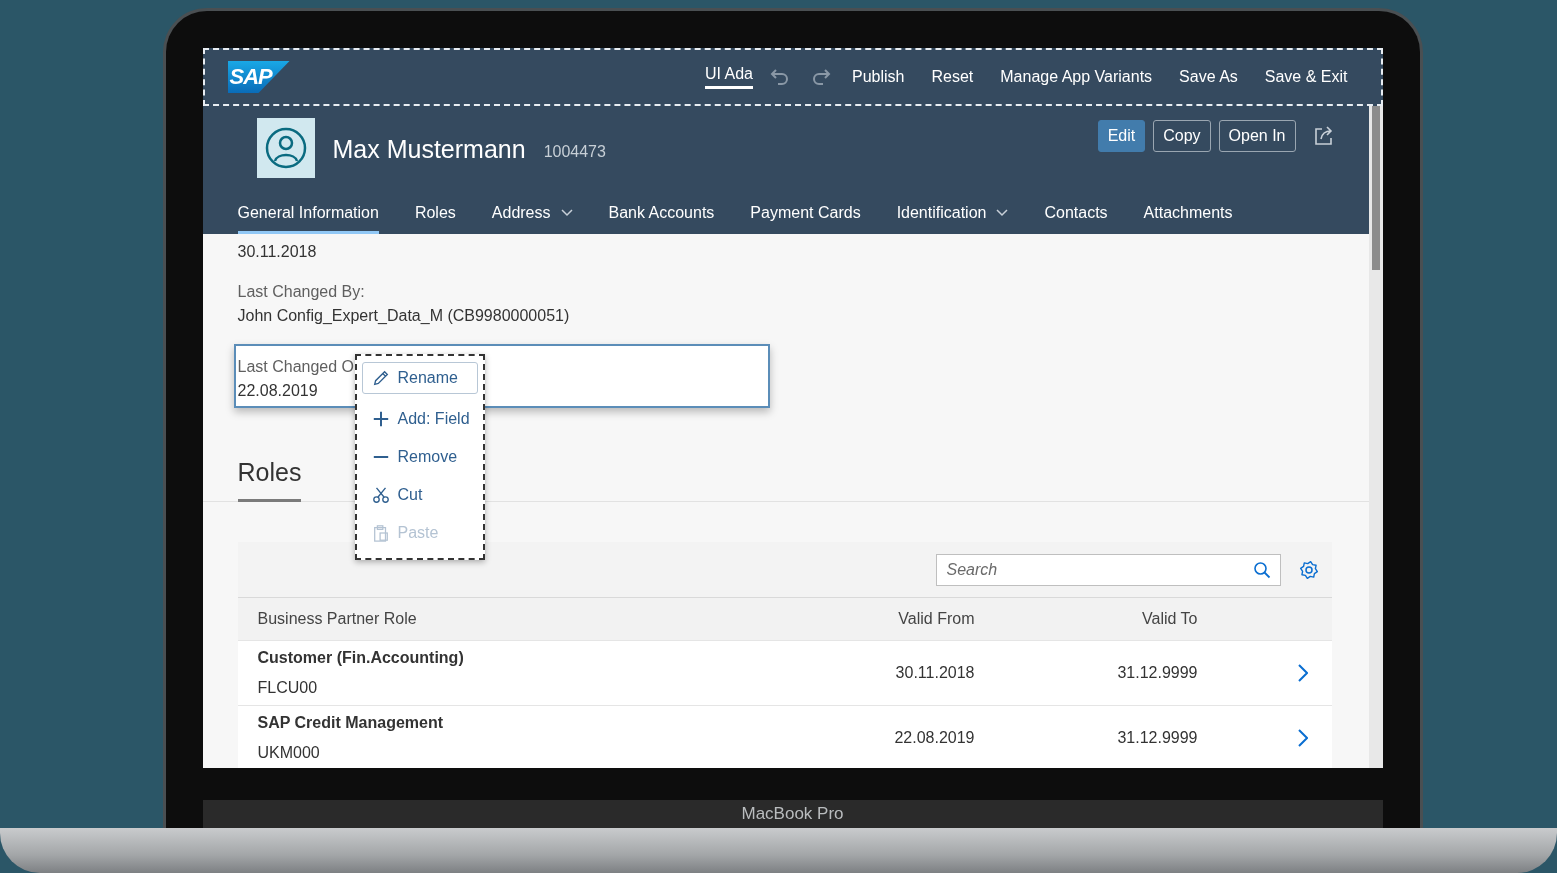 This screenshot has width=1557, height=873. I want to click on tab: Address, so click(532, 214).